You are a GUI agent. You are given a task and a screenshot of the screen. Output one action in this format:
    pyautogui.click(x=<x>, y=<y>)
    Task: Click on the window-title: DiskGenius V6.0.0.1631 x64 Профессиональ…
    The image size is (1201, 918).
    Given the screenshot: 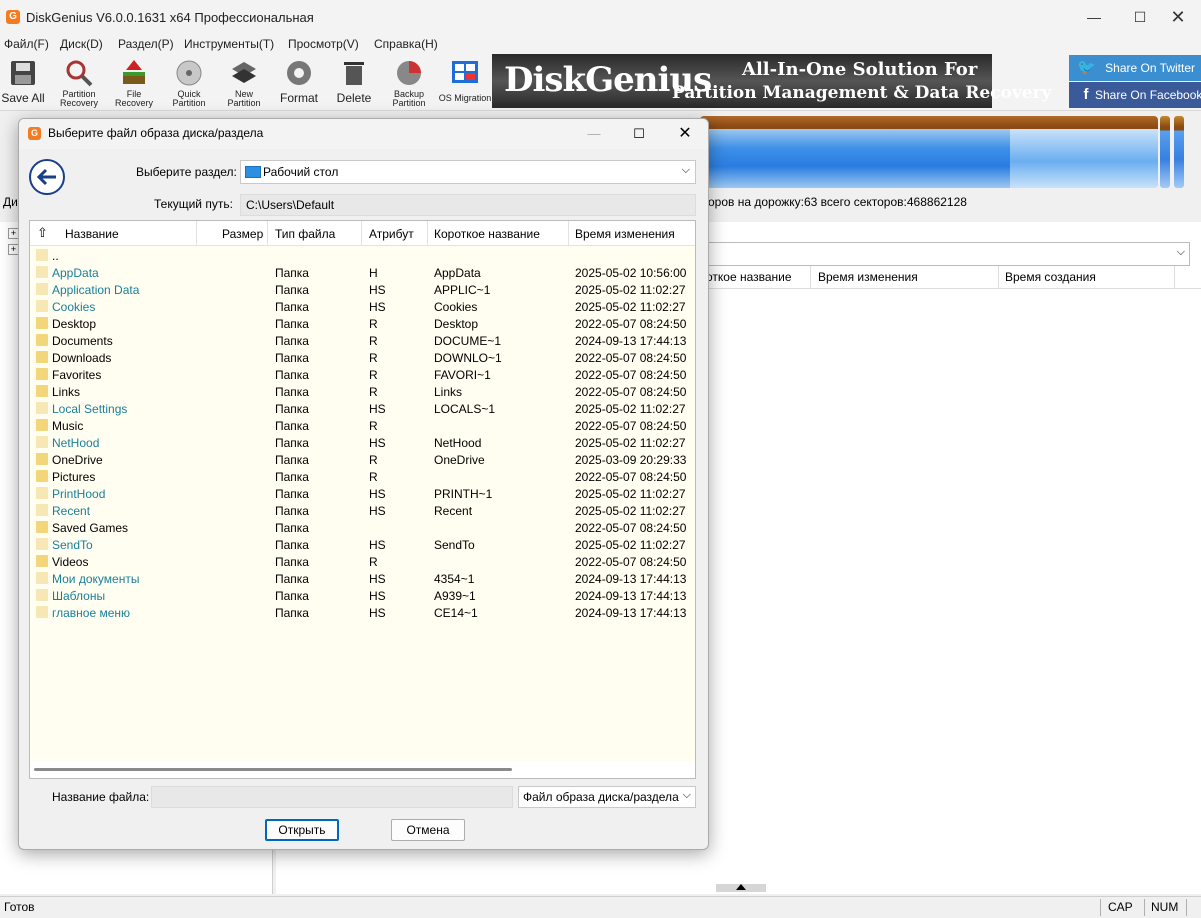 What is the action you would take?
    pyautogui.click(x=170, y=17)
    